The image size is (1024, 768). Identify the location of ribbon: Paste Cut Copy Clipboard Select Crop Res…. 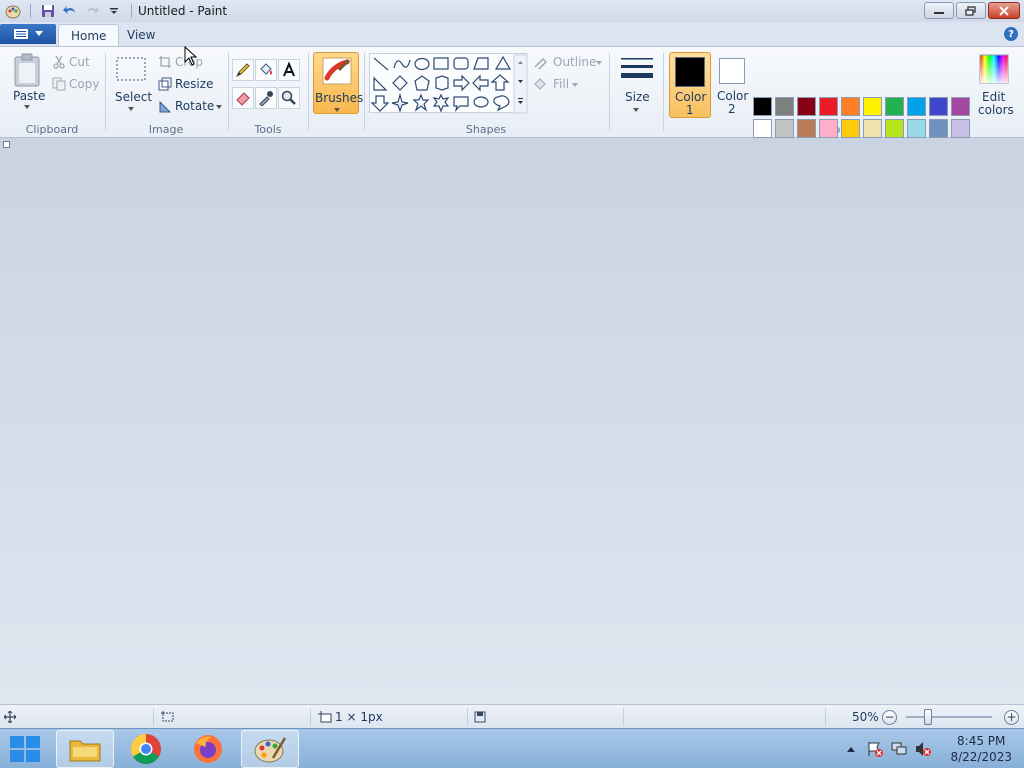
(512, 103).